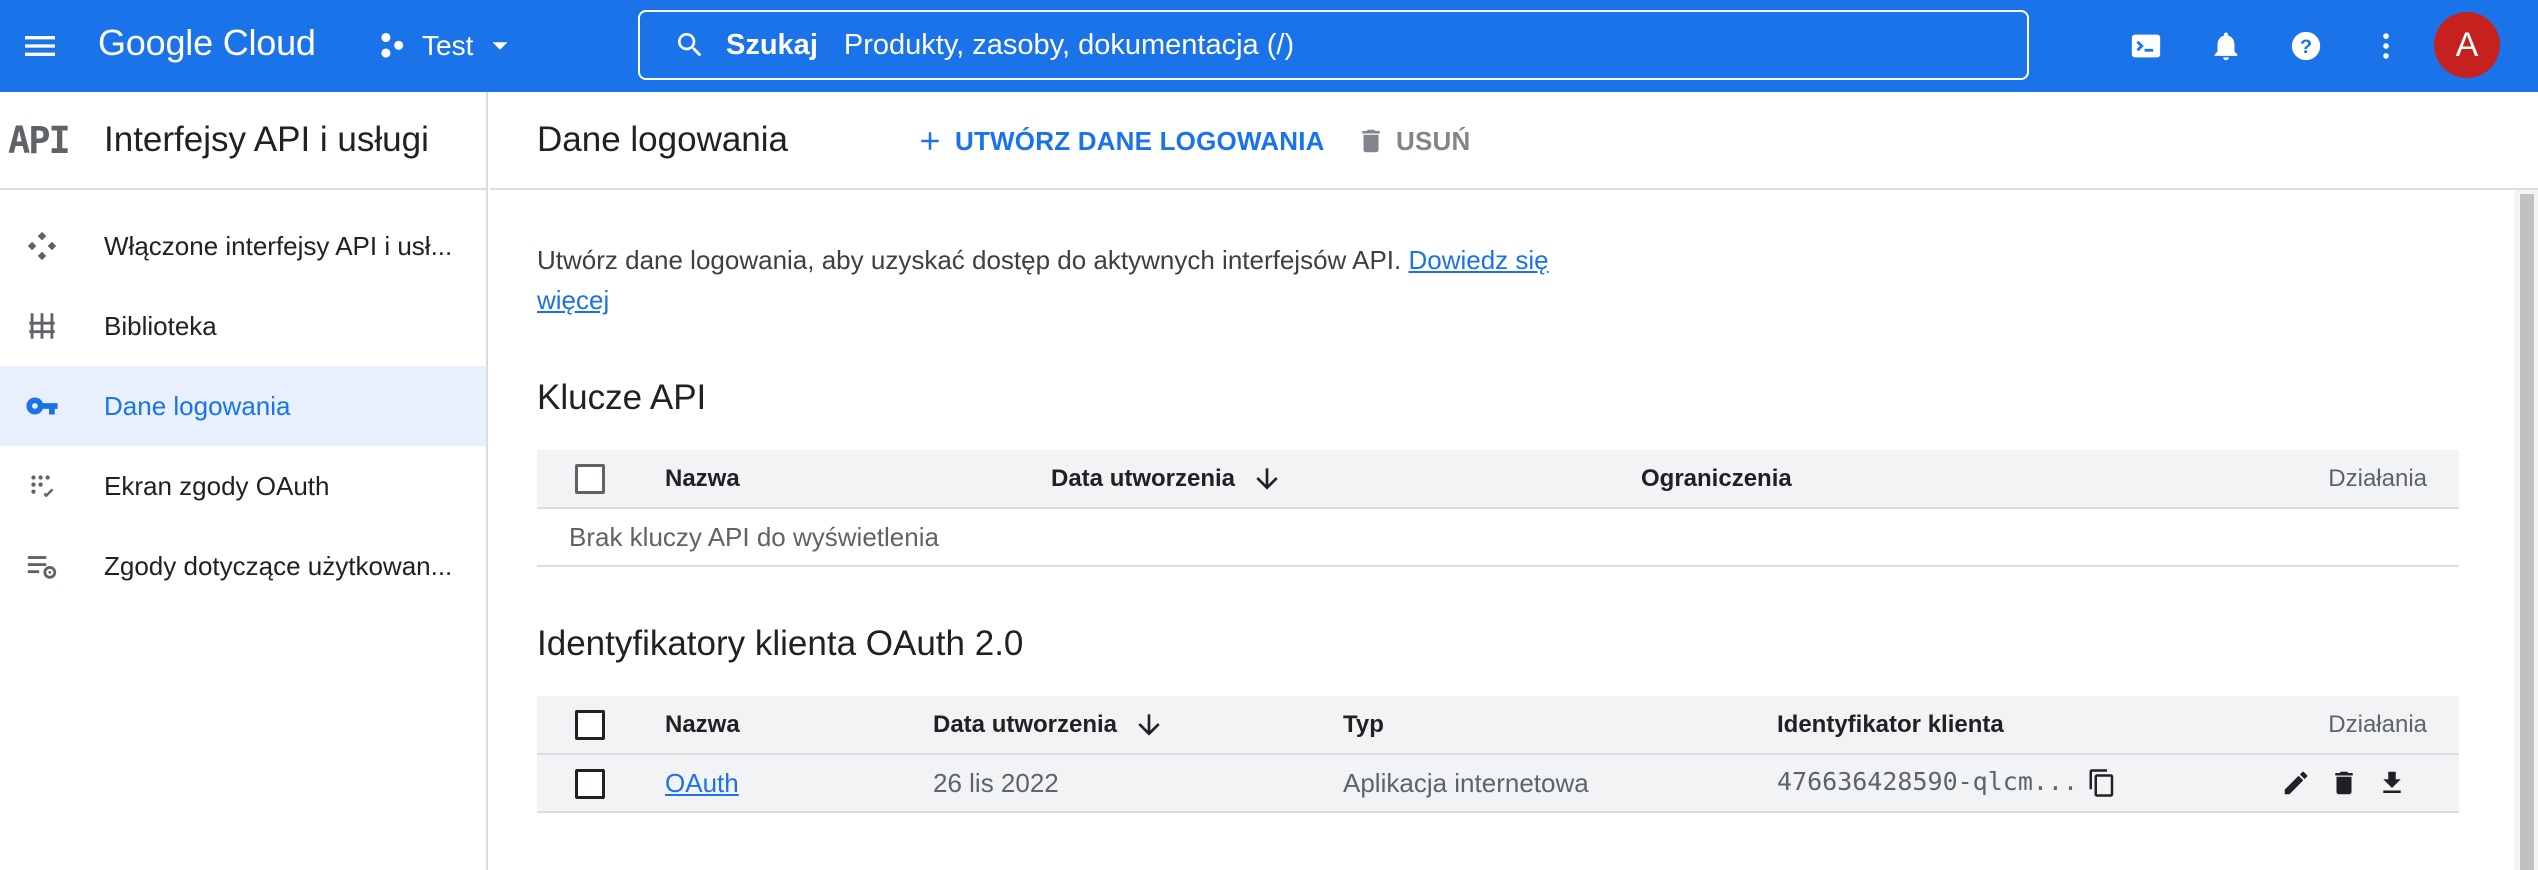 Image resolution: width=2538 pixels, height=870 pixels. Describe the element at coordinates (1371, 141) in the screenshot. I see `trash-icon` at that location.